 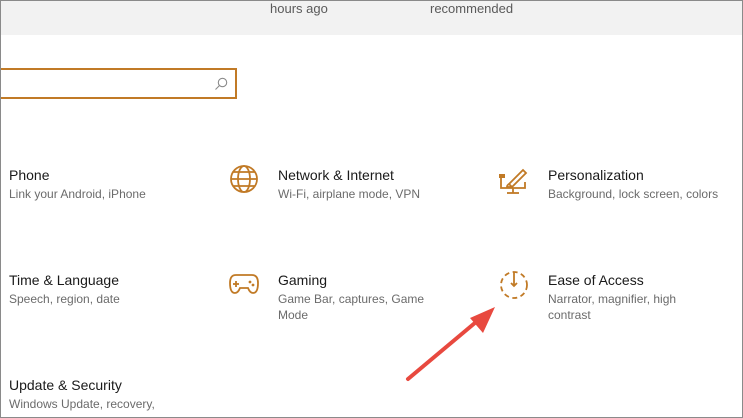 I want to click on gamepad-icon, so click(x=244, y=284).